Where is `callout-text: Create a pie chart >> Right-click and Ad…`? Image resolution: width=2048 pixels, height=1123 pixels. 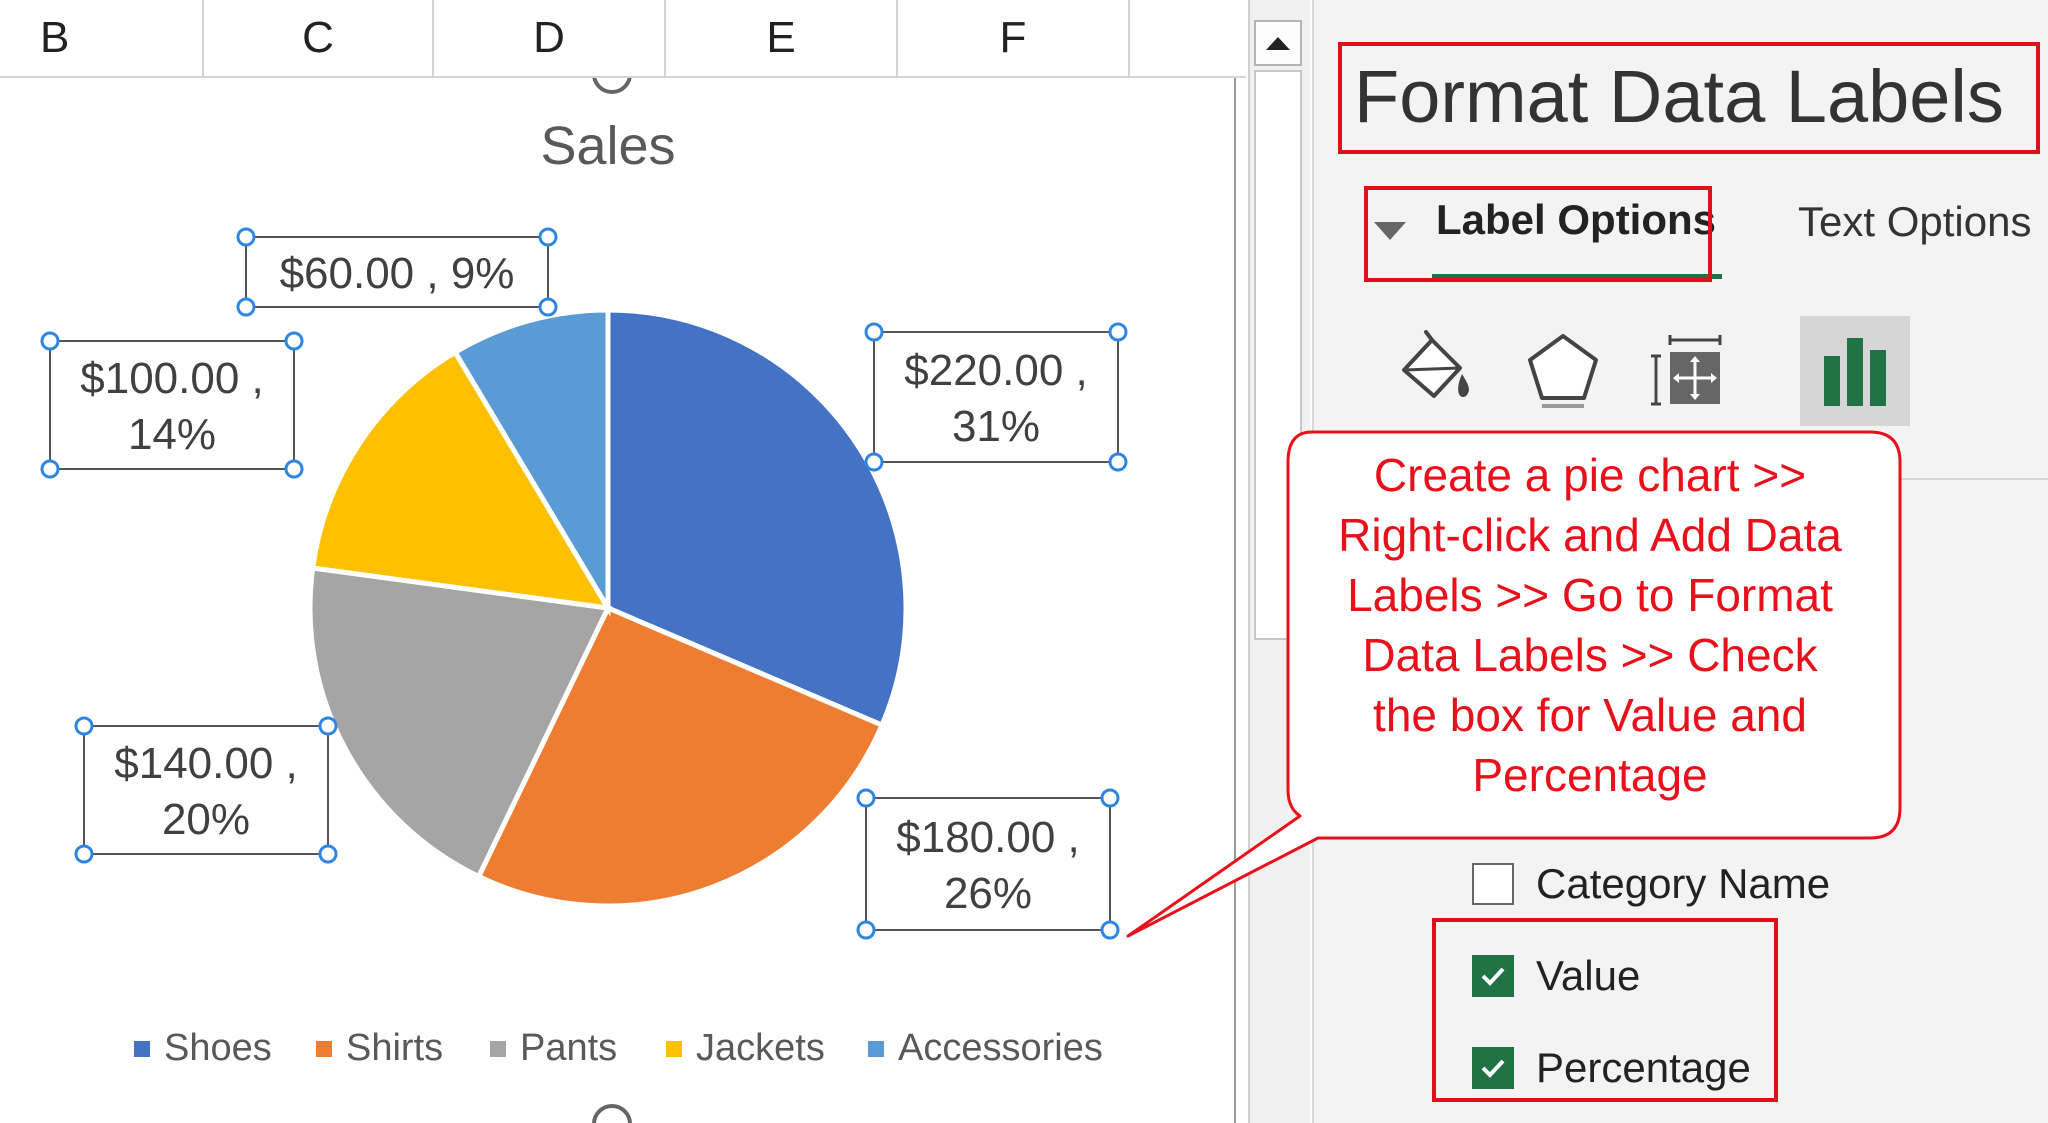
callout-text: Create a pie chart >> Right-click and Ad… is located at coordinates (1590, 625).